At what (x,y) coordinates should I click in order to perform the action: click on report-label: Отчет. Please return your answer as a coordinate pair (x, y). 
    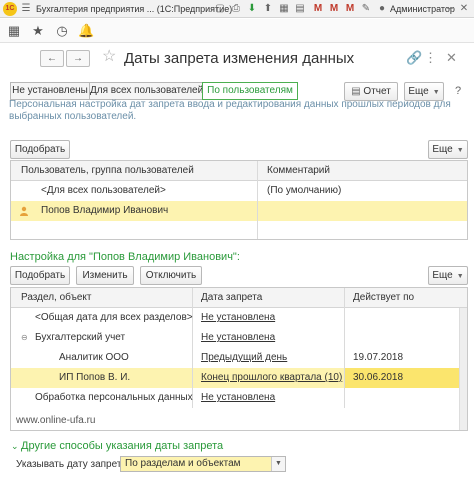
    Looking at the image, I should click on (377, 91).